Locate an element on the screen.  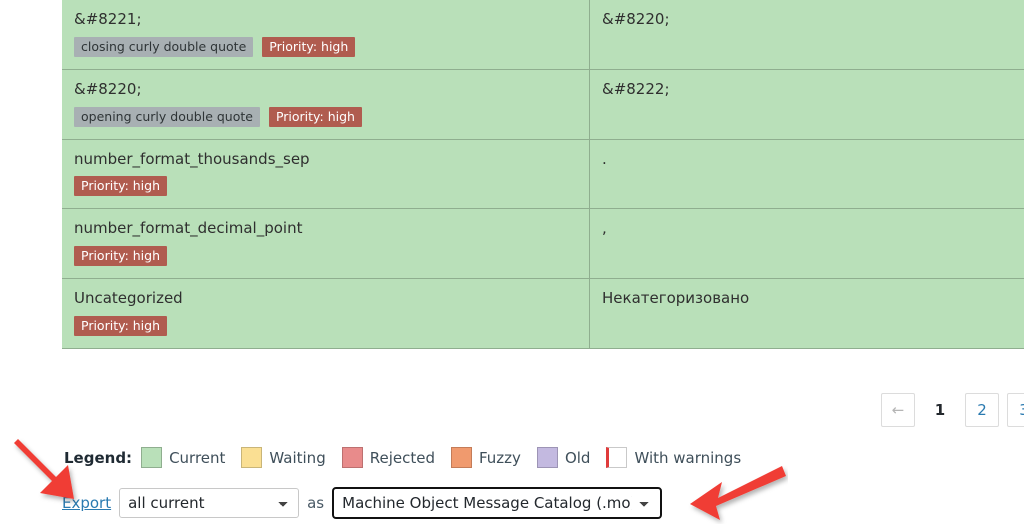
translation-text: &#8222; is located at coordinates (636, 88).